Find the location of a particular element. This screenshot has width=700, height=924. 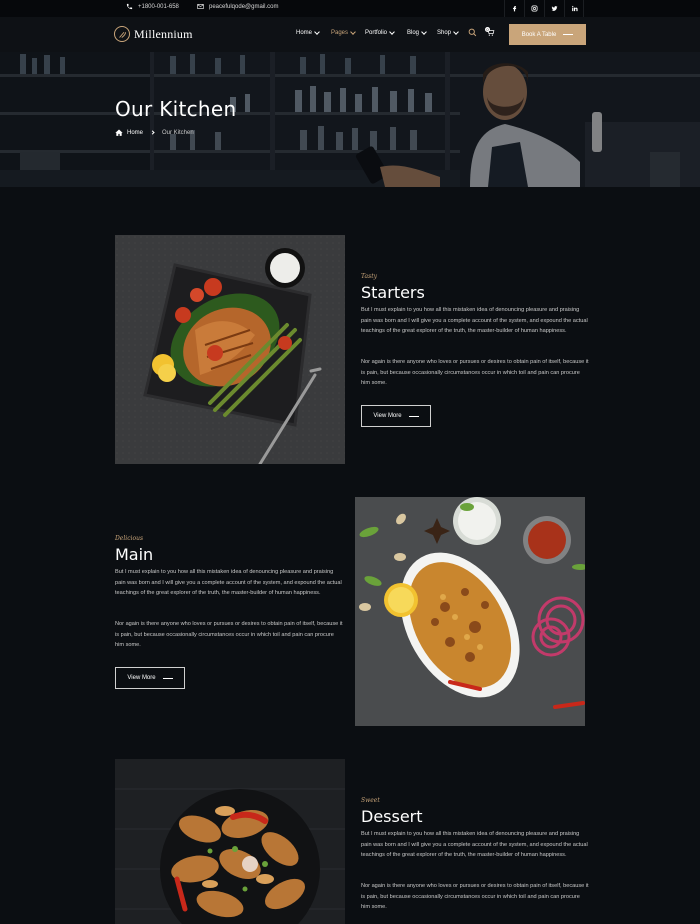

facebook-link is located at coordinates (514, 8).